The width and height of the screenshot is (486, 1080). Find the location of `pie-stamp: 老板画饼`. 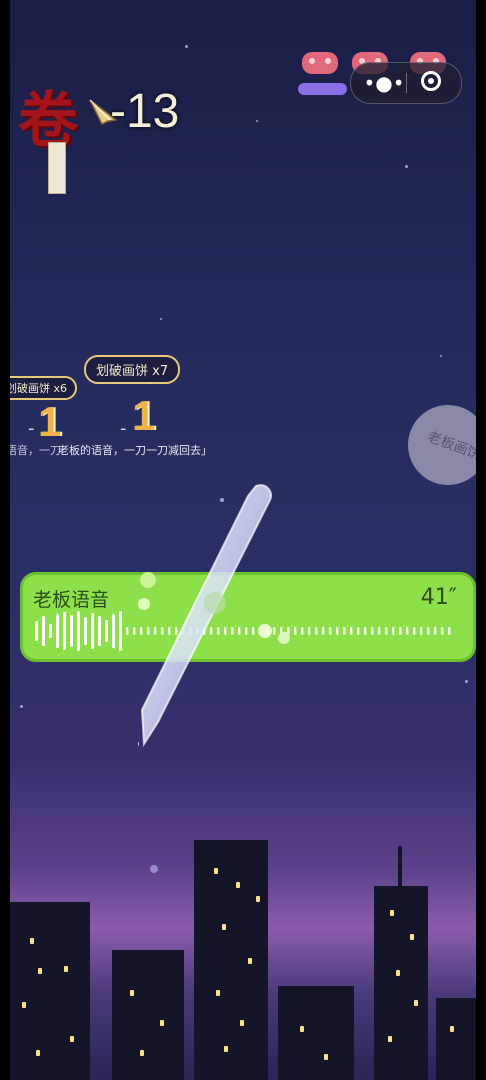

pie-stamp: 老板画饼 is located at coordinates (436, 445).